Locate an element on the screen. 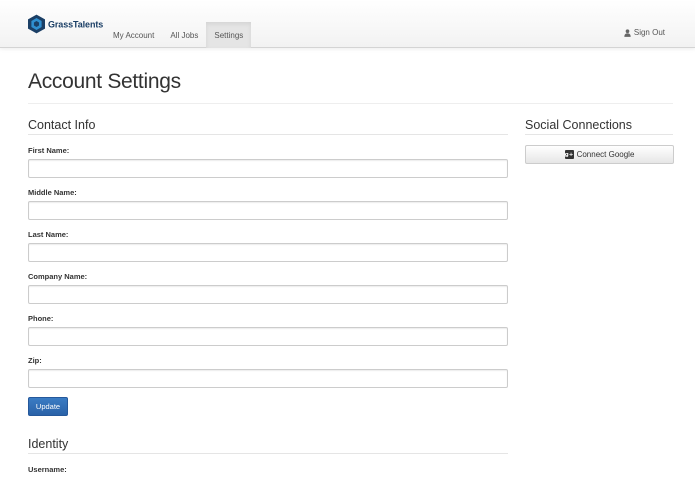 The image size is (695, 494). social-connections-heading: Social Connections is located at coordinates (599, 126).